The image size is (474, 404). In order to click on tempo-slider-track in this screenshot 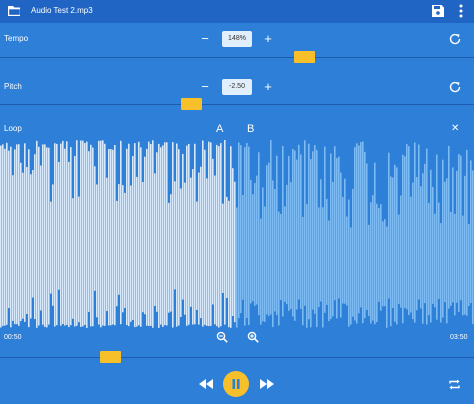, I will do `click(237, 57)`.